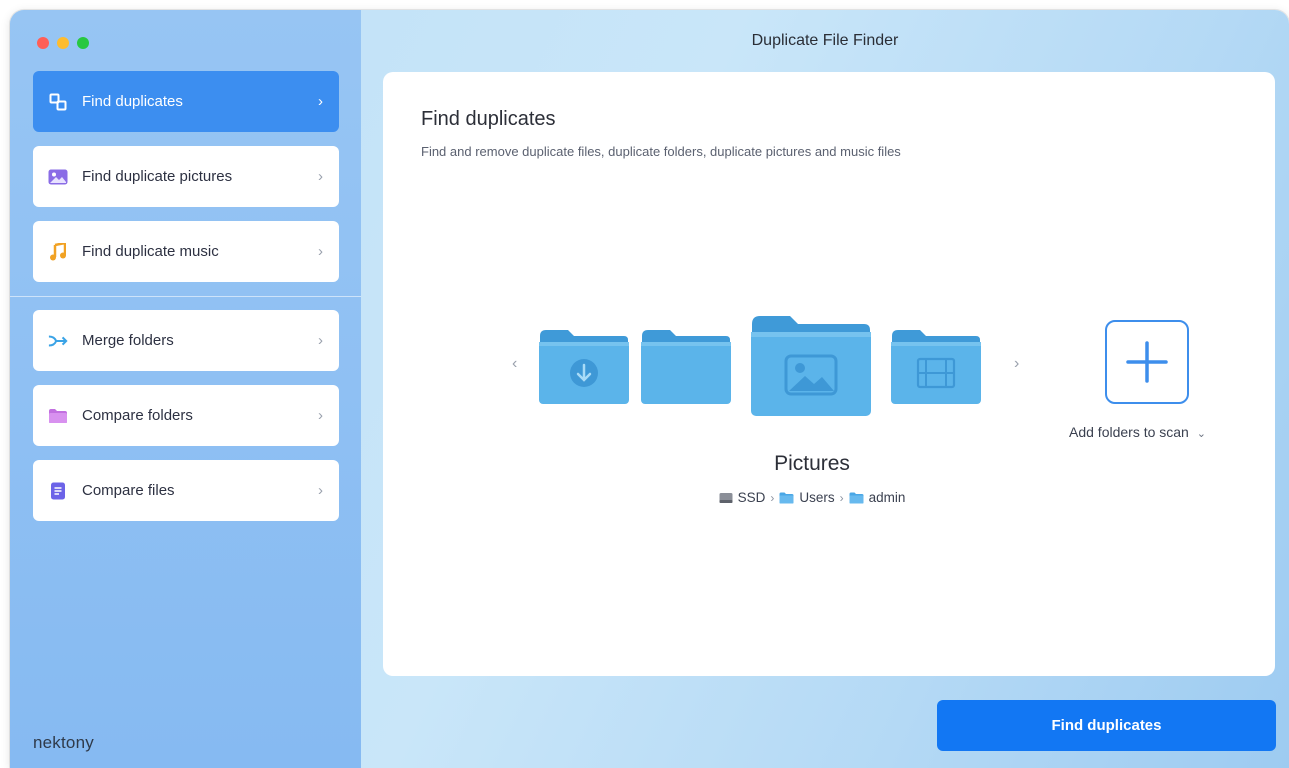 The height and width of the screenshot is (768, 1289). Describe the element at coordinates (186, 340) in the screenshot. I see `sidebar-item-merge-folders: Merge folders ›` at that location.